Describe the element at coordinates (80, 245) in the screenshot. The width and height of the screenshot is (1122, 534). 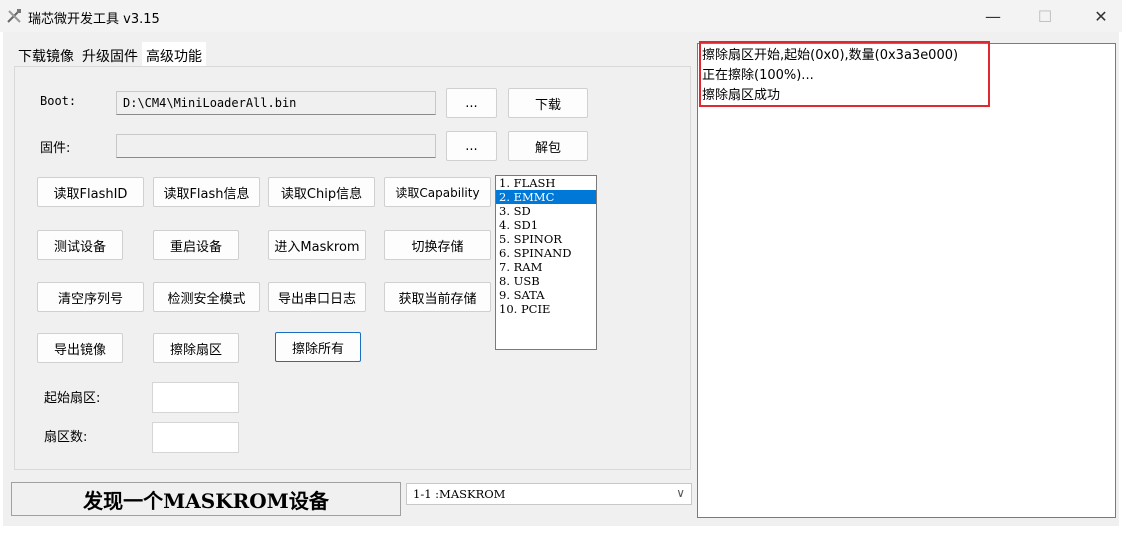
I see `test-device-button: 测试设备` at that location.